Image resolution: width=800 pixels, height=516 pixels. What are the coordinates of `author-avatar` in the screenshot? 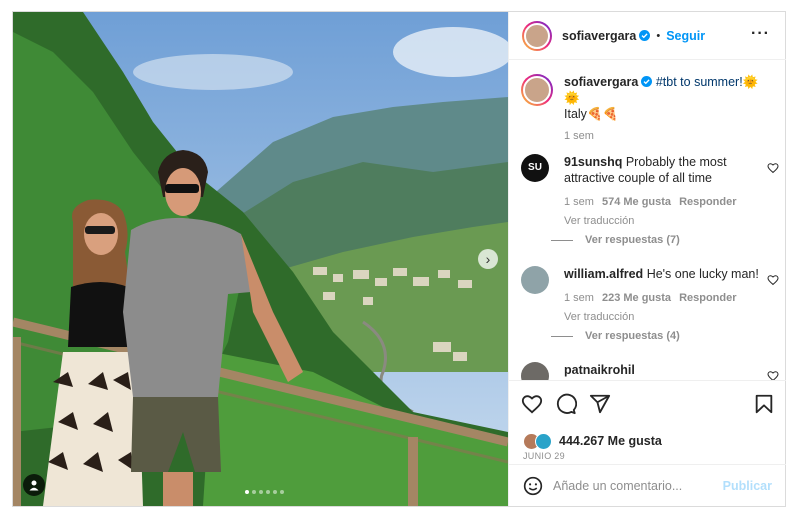 It's located at (537, 35).